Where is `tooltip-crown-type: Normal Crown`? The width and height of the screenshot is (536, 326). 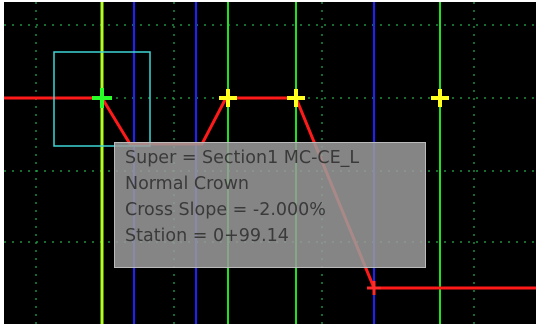
tooltip-crown-type: Normal Crown is located at coordinates (187, 184).